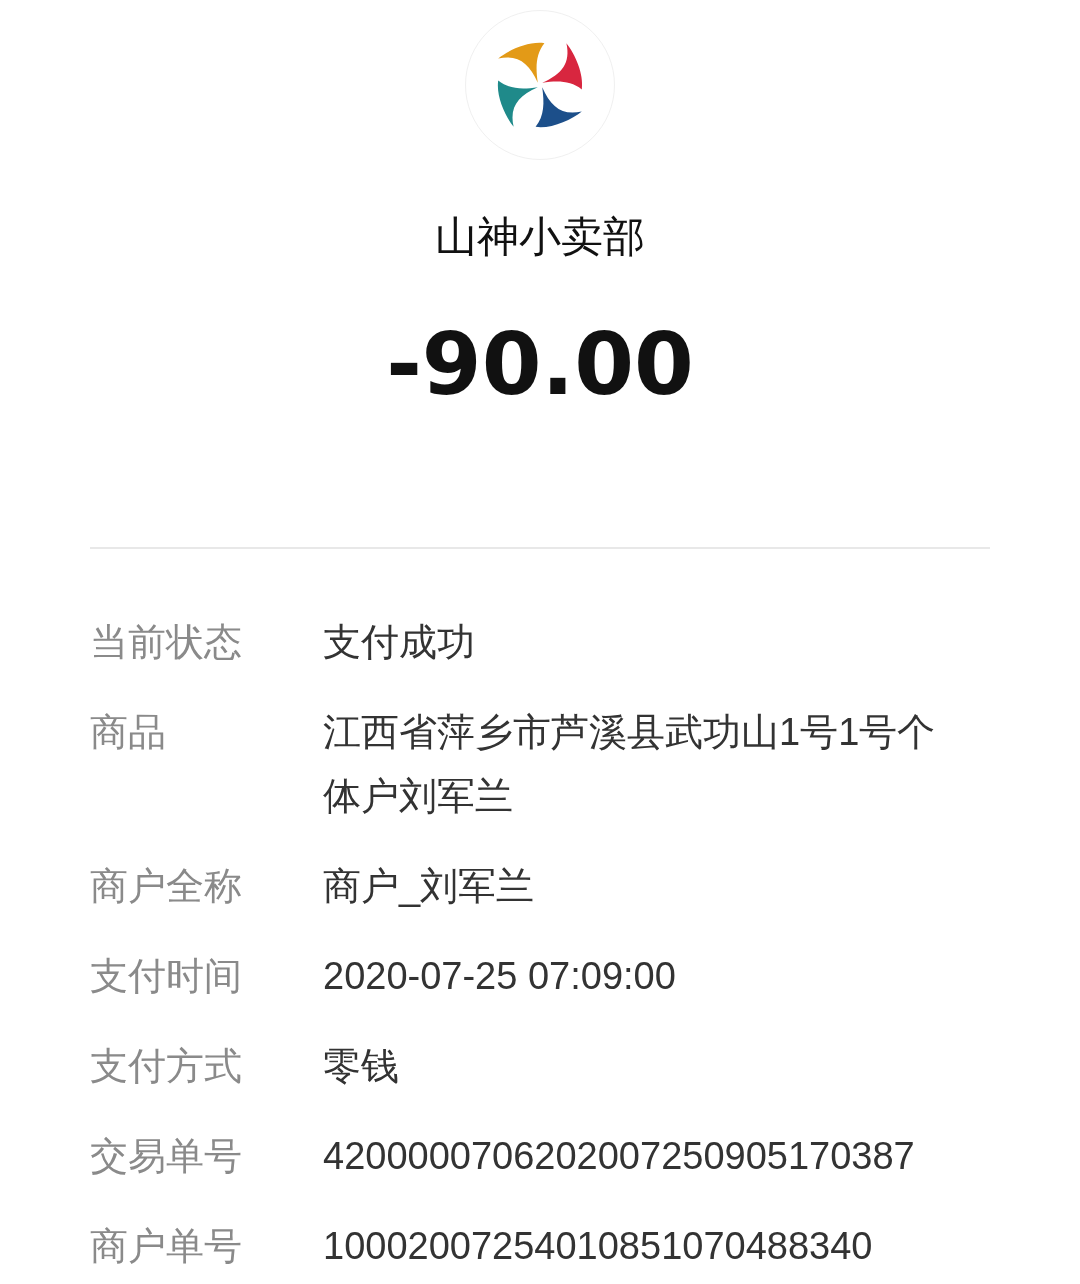 The height and width of the screenshot is (1284, 1080). I want to click on detail-label: 商户单号, so click(166, 1246).